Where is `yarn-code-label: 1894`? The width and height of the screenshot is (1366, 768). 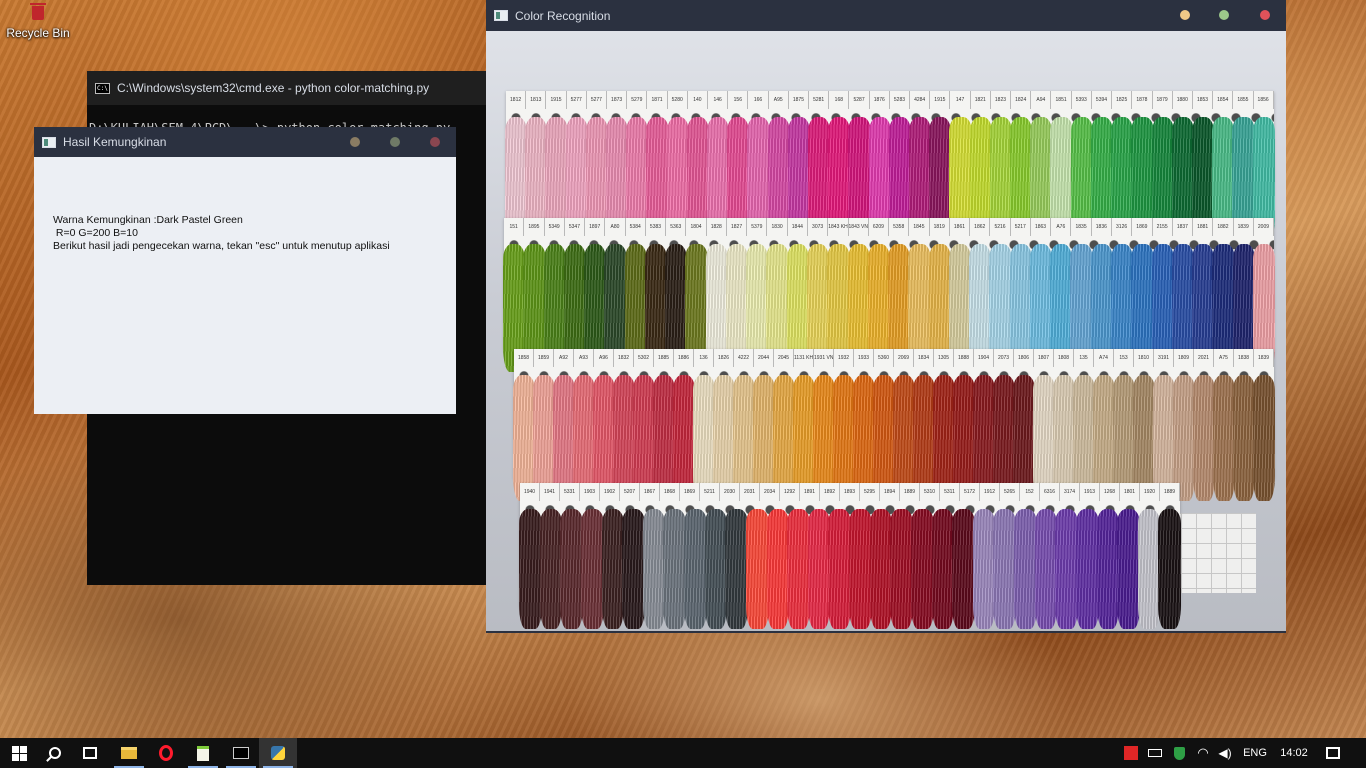
yarn-code-label: 1894 is located at coordinates (890, 492).